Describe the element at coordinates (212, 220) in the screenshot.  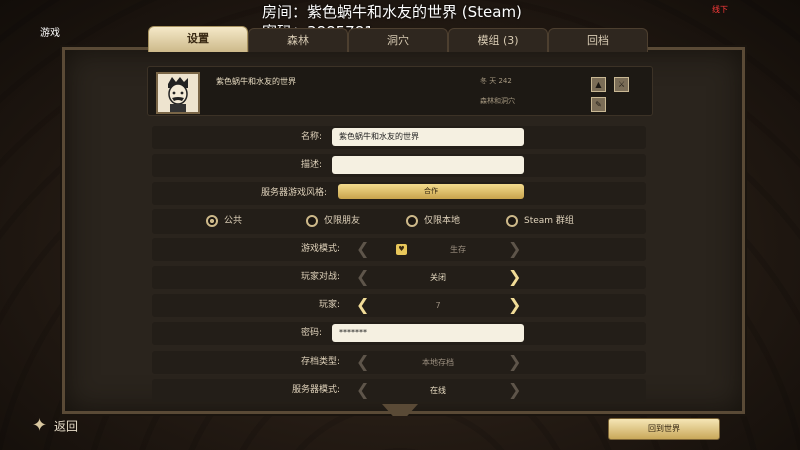
I see `radio-selected-icon` at that location.